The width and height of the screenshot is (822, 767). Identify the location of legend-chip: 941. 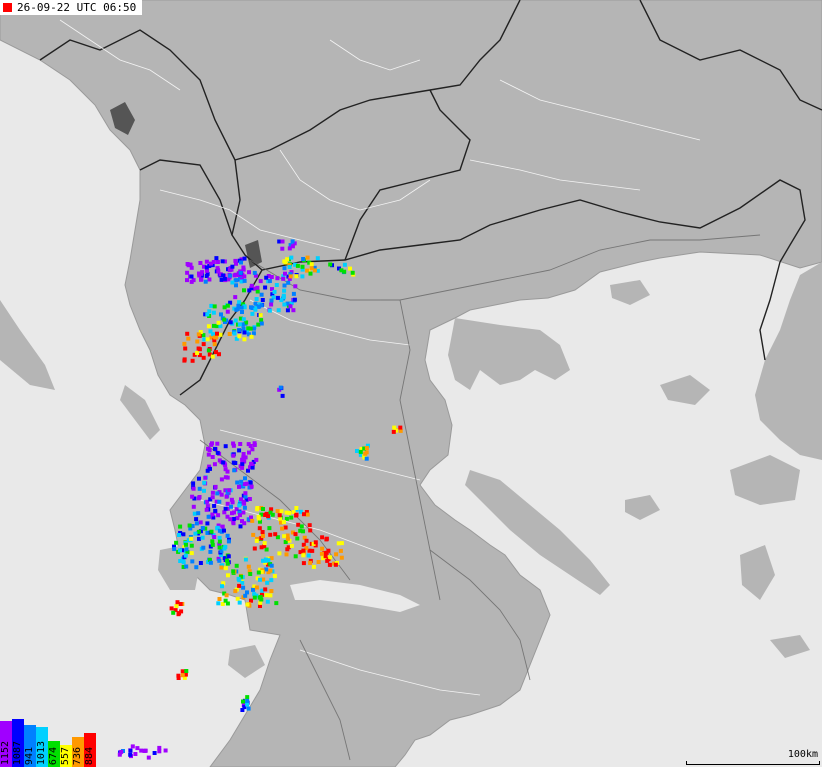
(30, 746).